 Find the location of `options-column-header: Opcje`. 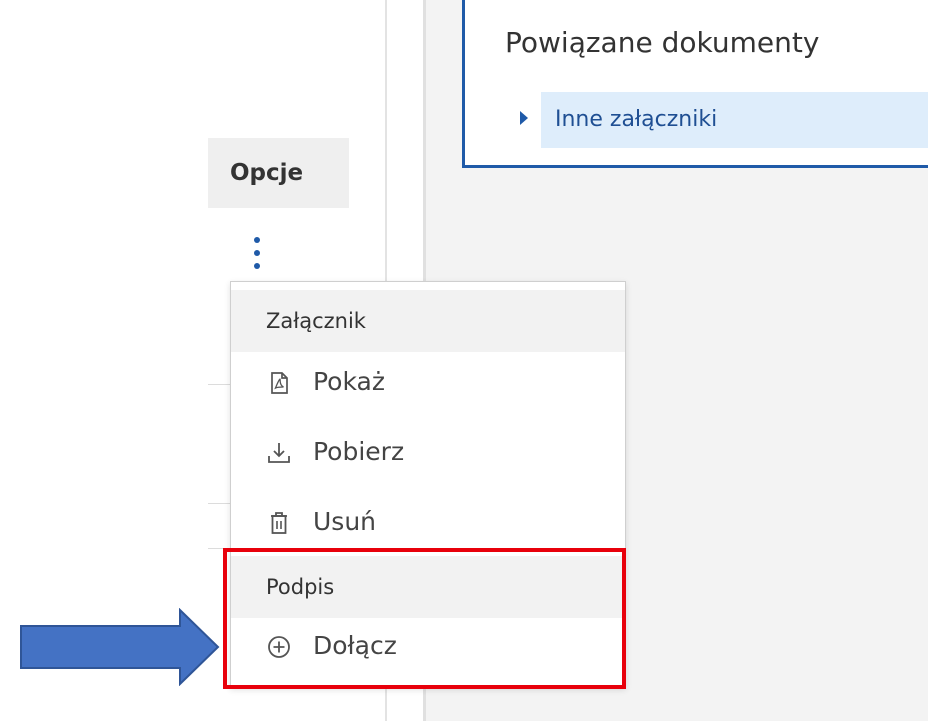

options-column-header: Opcje is located at coordinates (278, 173).